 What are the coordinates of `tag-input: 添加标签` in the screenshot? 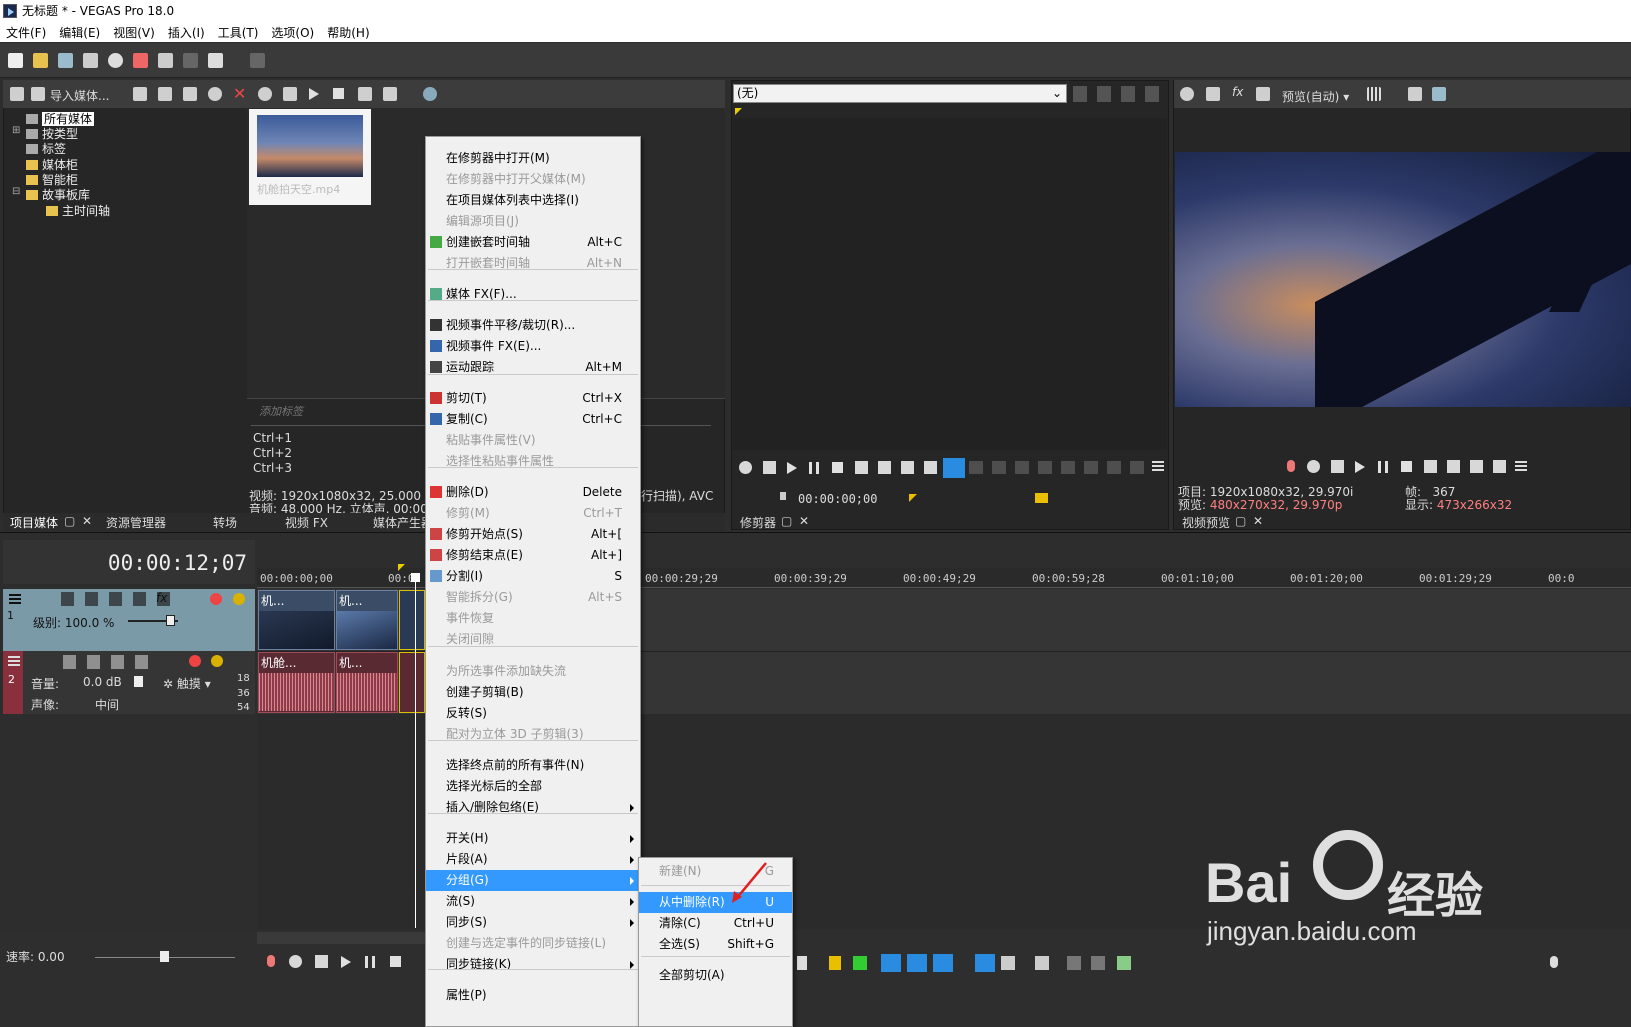 It's located at (281, 411).